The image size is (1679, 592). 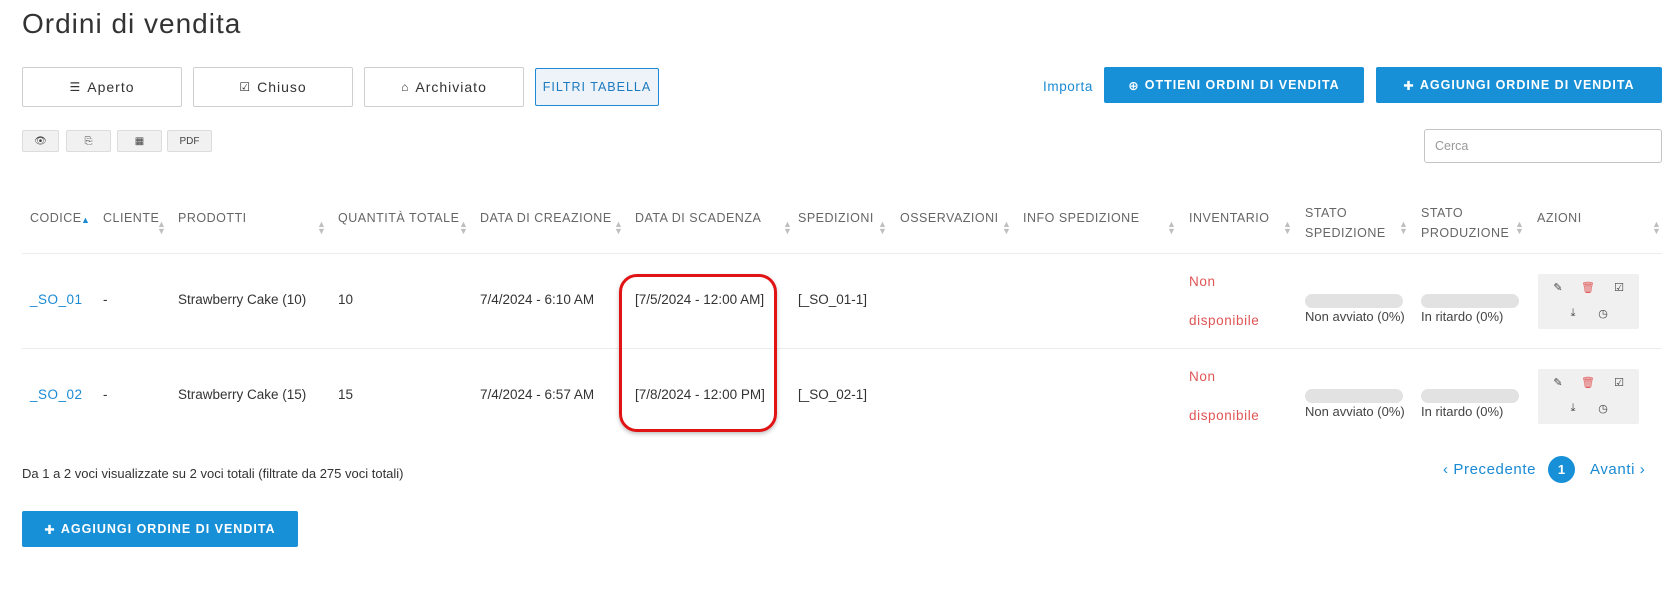 What do you see at coordinates (1242, 85) in the screenshot?
I see `get-orders-label: OTTIENI ORDINI DI VENDITA` at bounding box center [1242, 85].